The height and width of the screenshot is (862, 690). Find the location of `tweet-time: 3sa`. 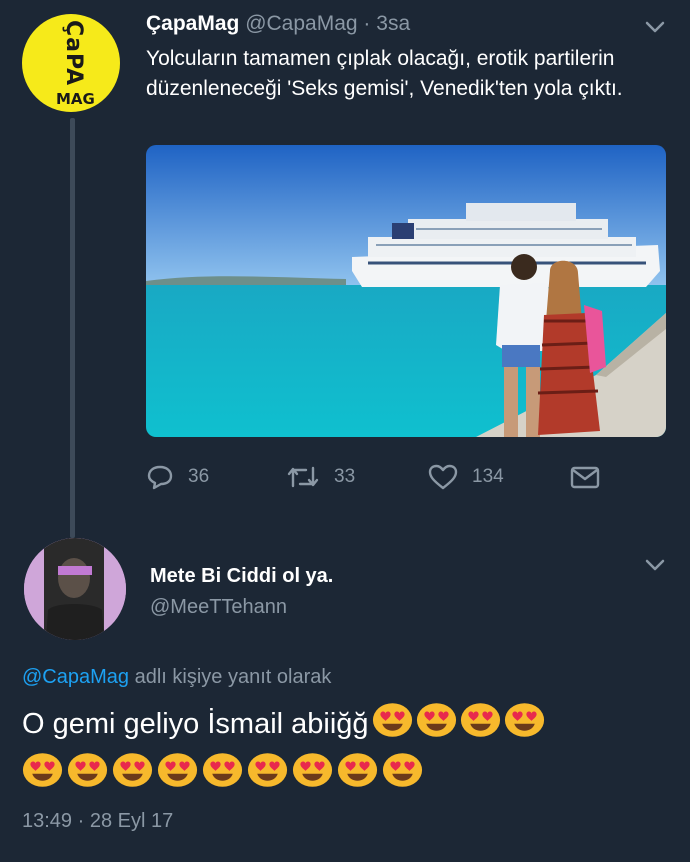

tweet-time: 3sa is located at coordinates (393, 23).